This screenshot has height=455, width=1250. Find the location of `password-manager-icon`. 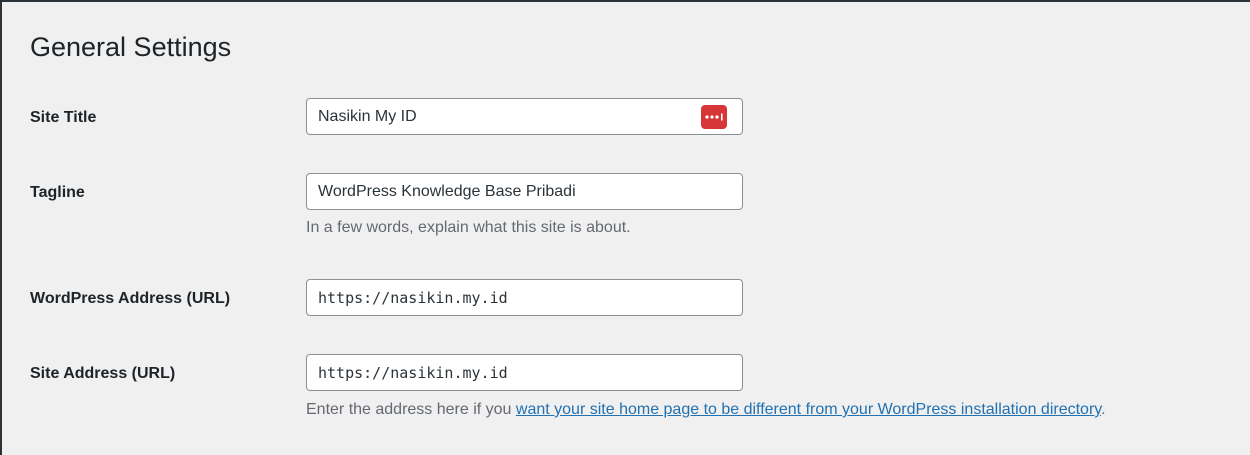

password-manager-icon is located at coordinates (714, 117).